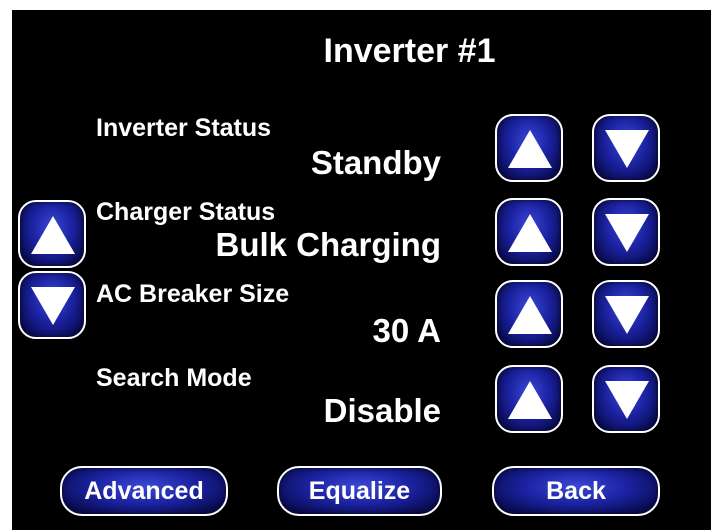  I want to click on charger-status-value: Bulk Charging, so click(328, 244).